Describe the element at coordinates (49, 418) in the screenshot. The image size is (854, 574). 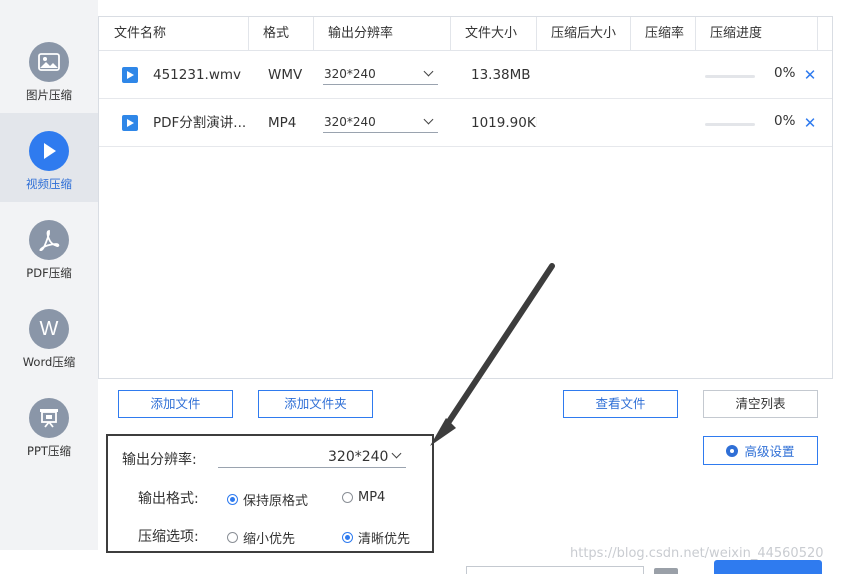
I see `ppt-icon` at that location.